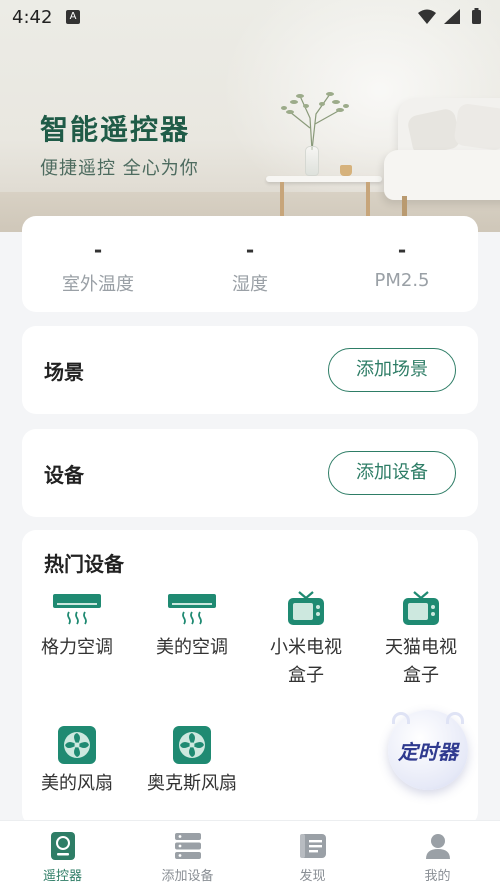  What do you see at coordinates (77, 647) in the screenshot?
I see `hot-device-label: 格力空调` at bounding box center [77, 647].